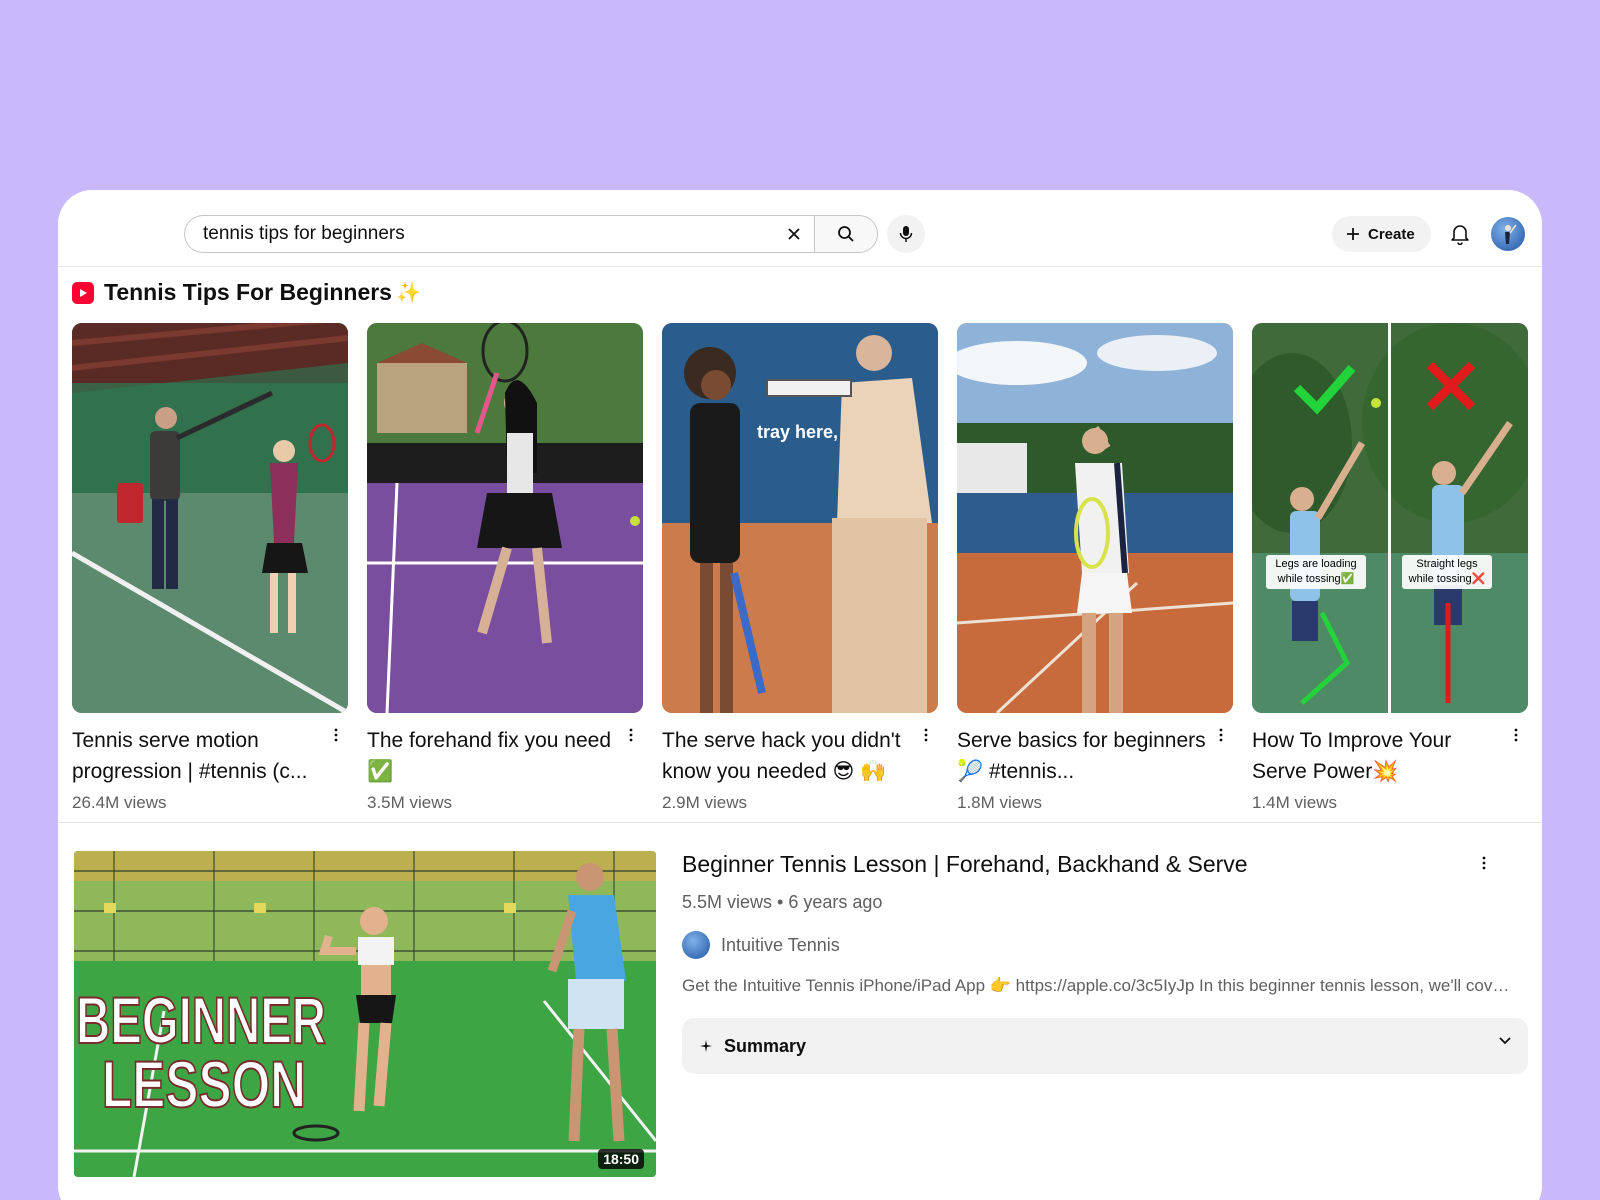  I want to click on close-icon, so click(794, 234).